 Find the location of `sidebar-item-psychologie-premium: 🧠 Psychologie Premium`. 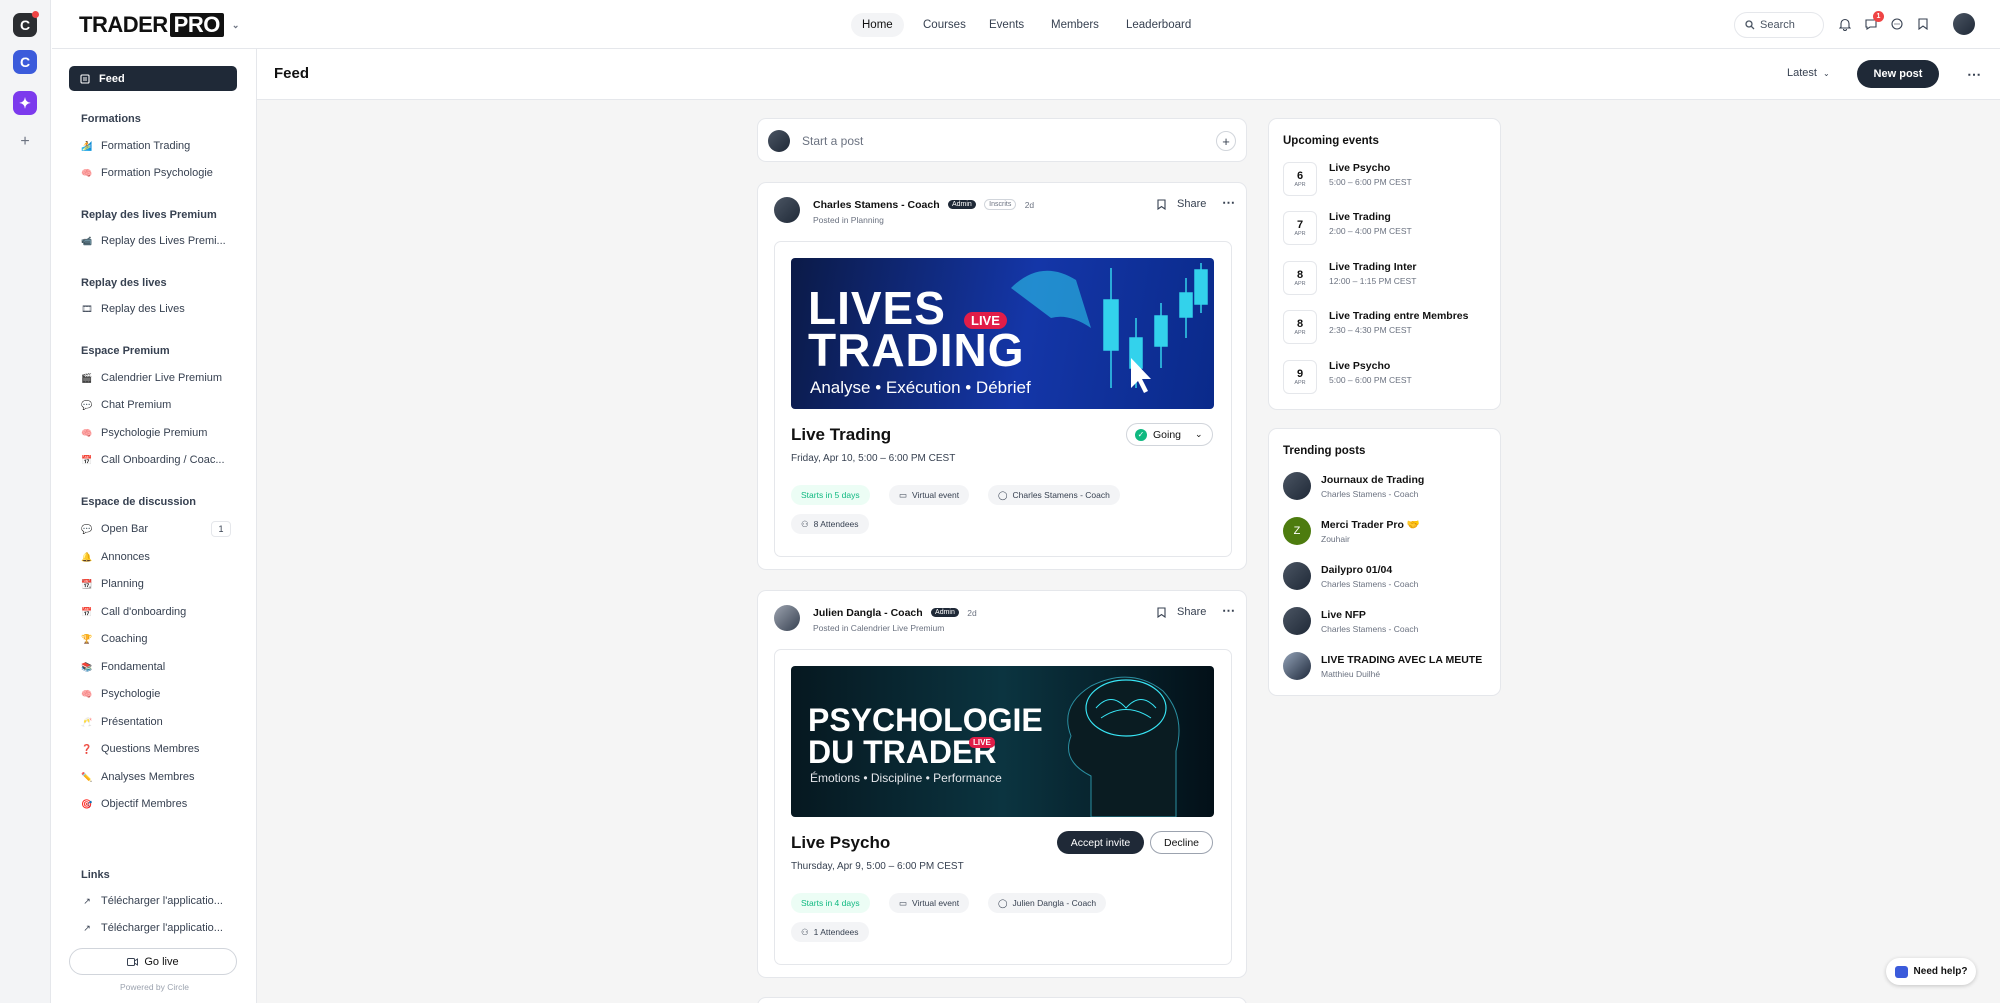

sidebar-item-psychologie-premium: 🧠 Psychologie Premium is located at coordinates (156, 433).